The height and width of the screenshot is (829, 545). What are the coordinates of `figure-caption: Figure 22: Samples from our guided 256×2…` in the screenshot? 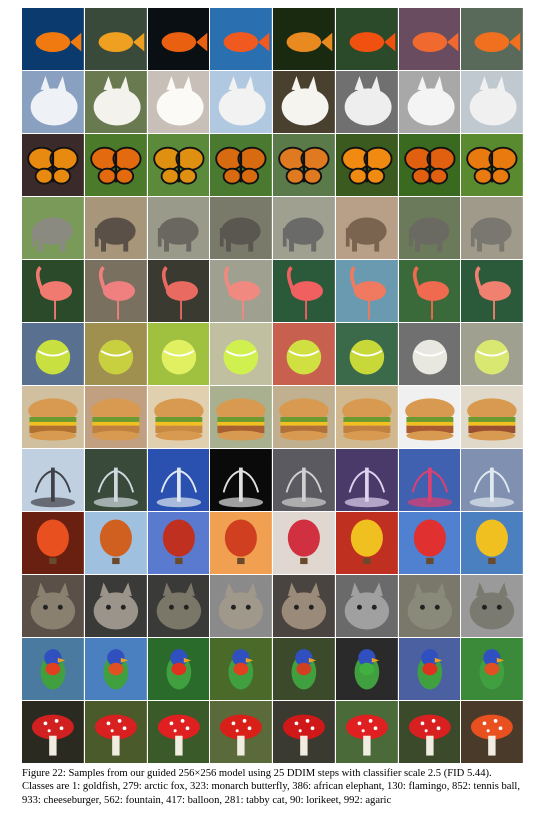 It's located at (273, 787).